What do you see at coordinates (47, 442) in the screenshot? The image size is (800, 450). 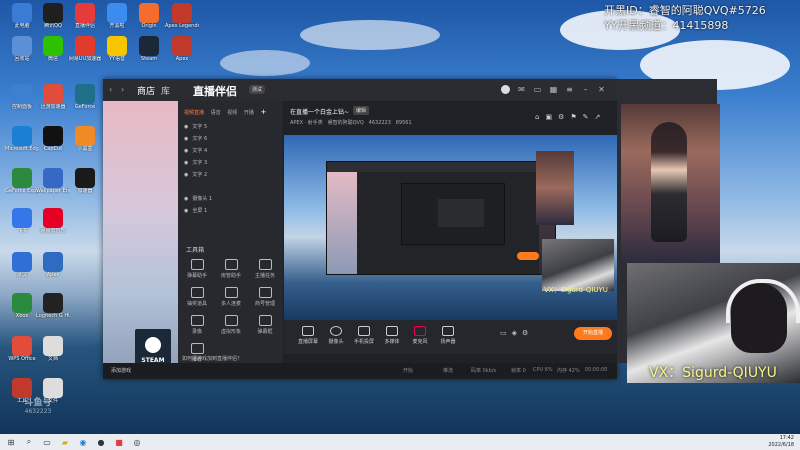 I see `task-view-icon: ▭` at bounding box center [47, 442].